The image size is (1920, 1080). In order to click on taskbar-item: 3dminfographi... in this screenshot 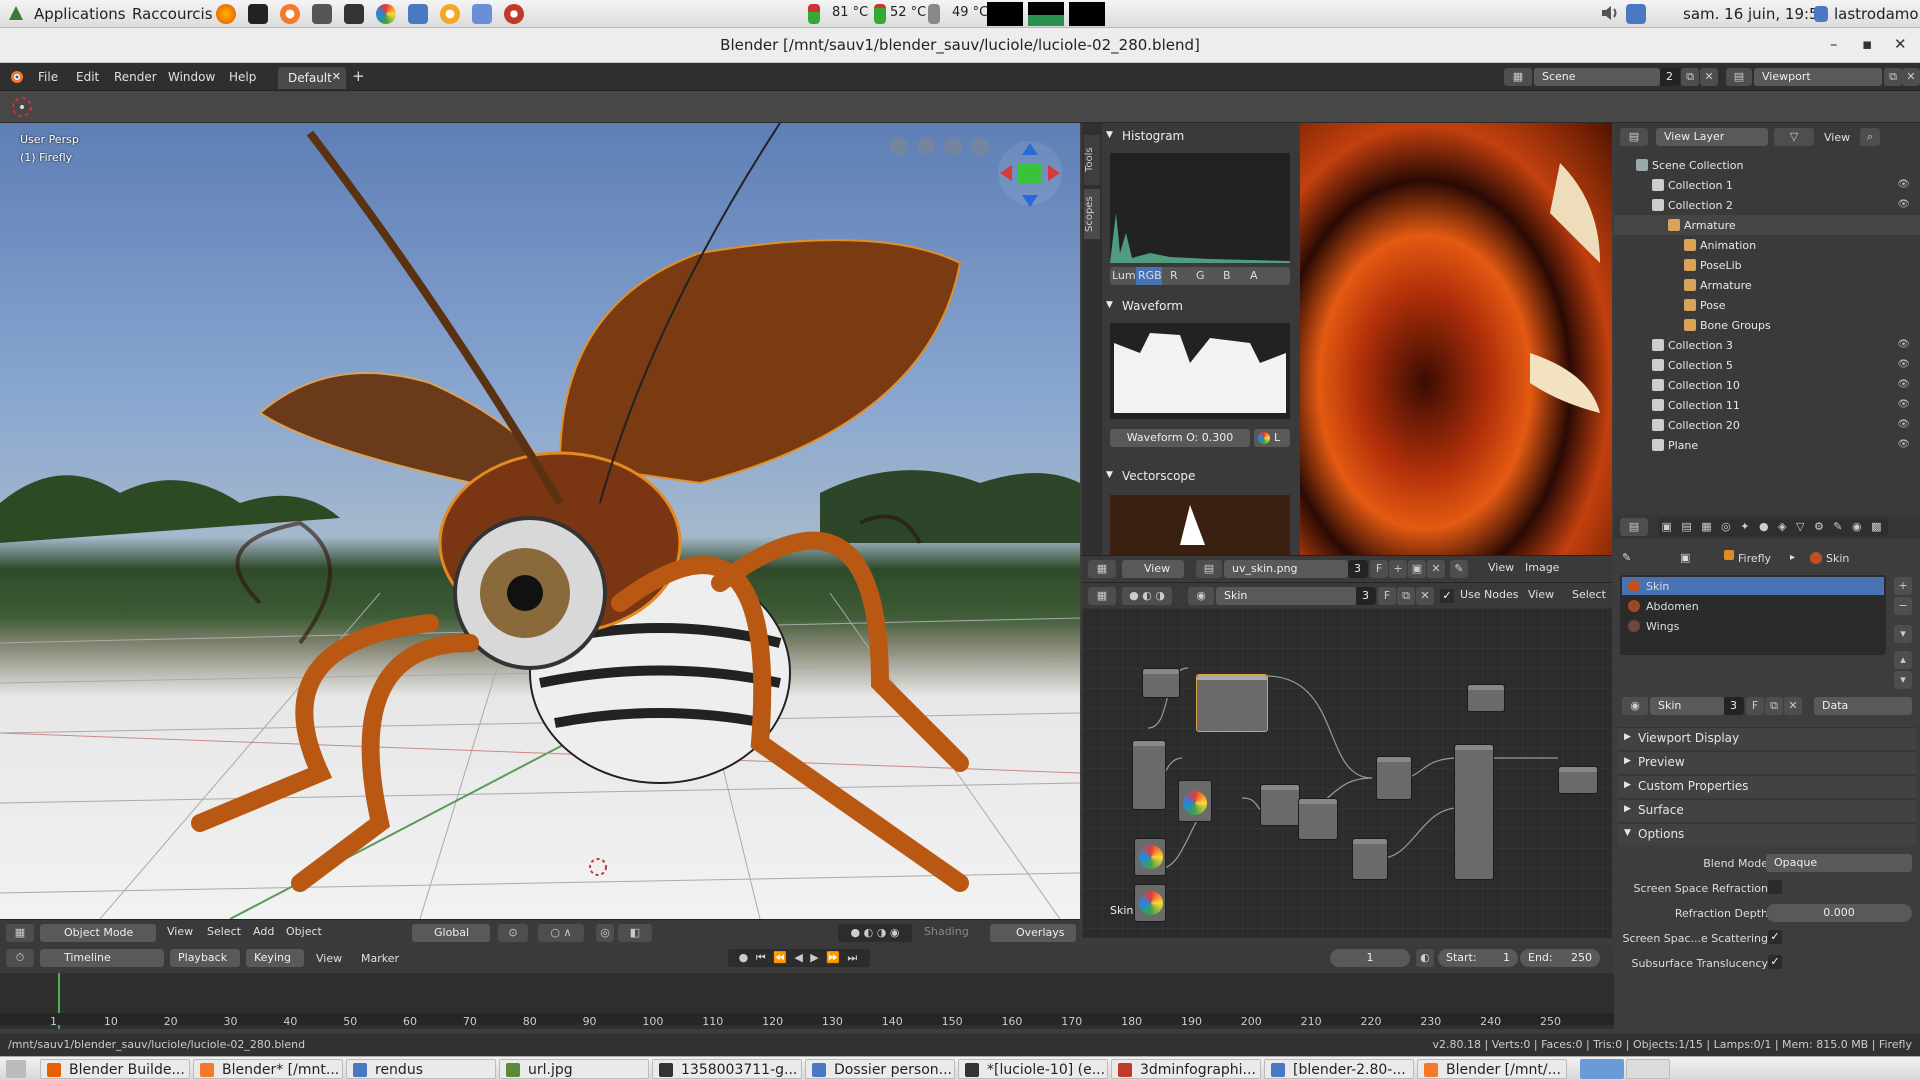, I will do `click(1186, 1069)`.